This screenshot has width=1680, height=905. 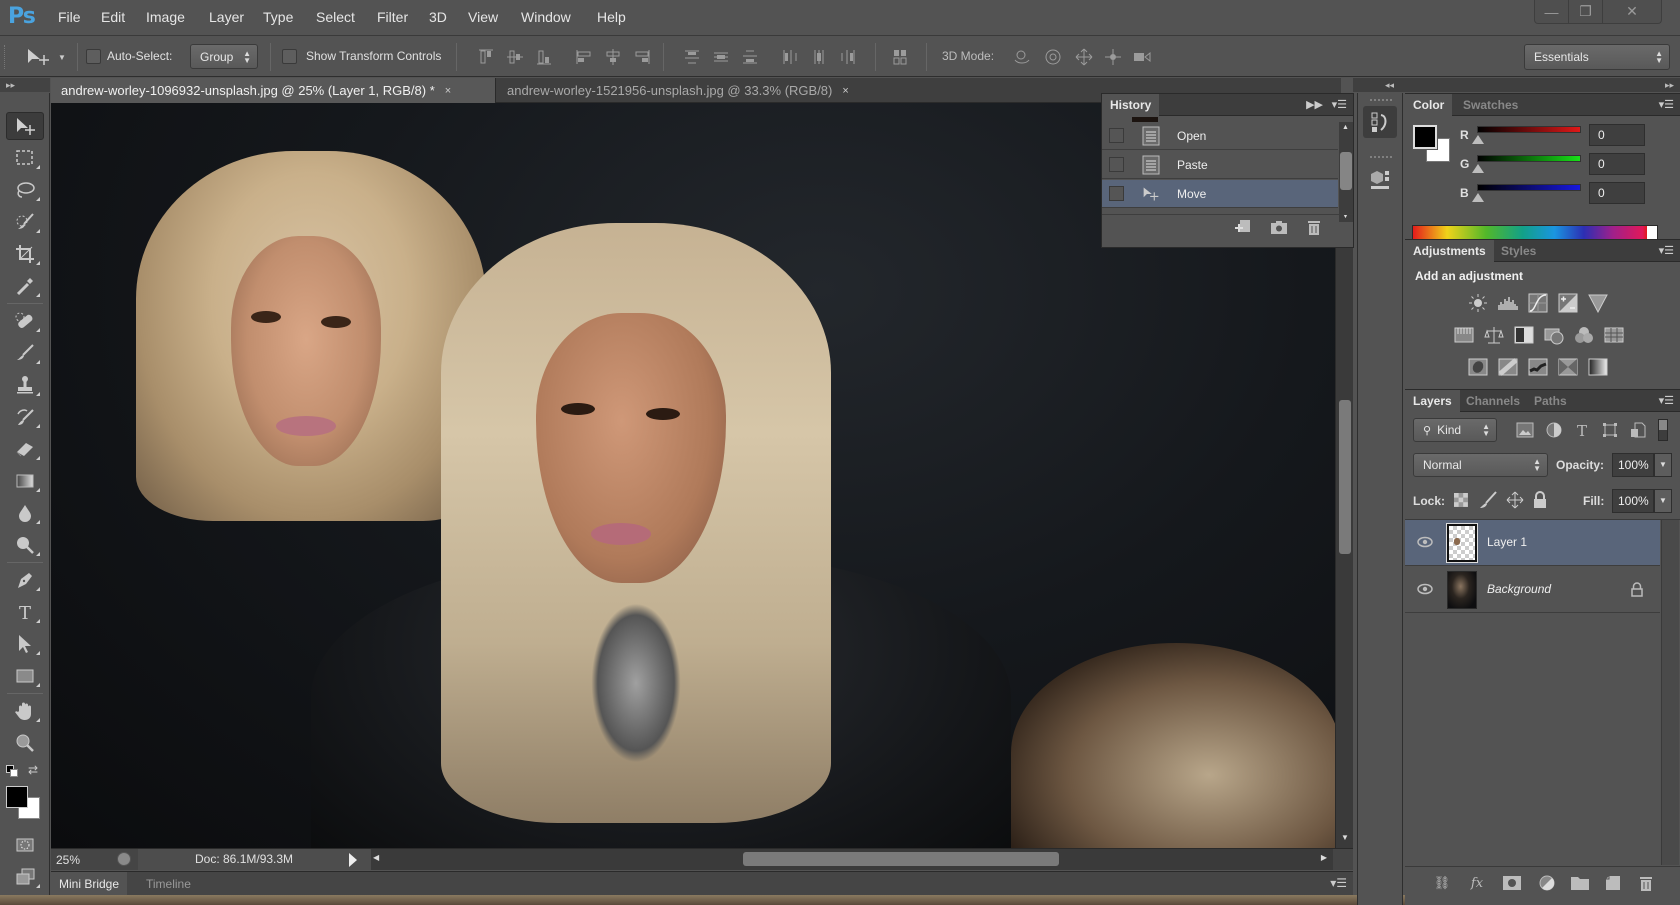 What do you see at coordinates (1022, 57) in the screenshot?
I see `rotate-3d-icon` at bounding box center [1022, 57].